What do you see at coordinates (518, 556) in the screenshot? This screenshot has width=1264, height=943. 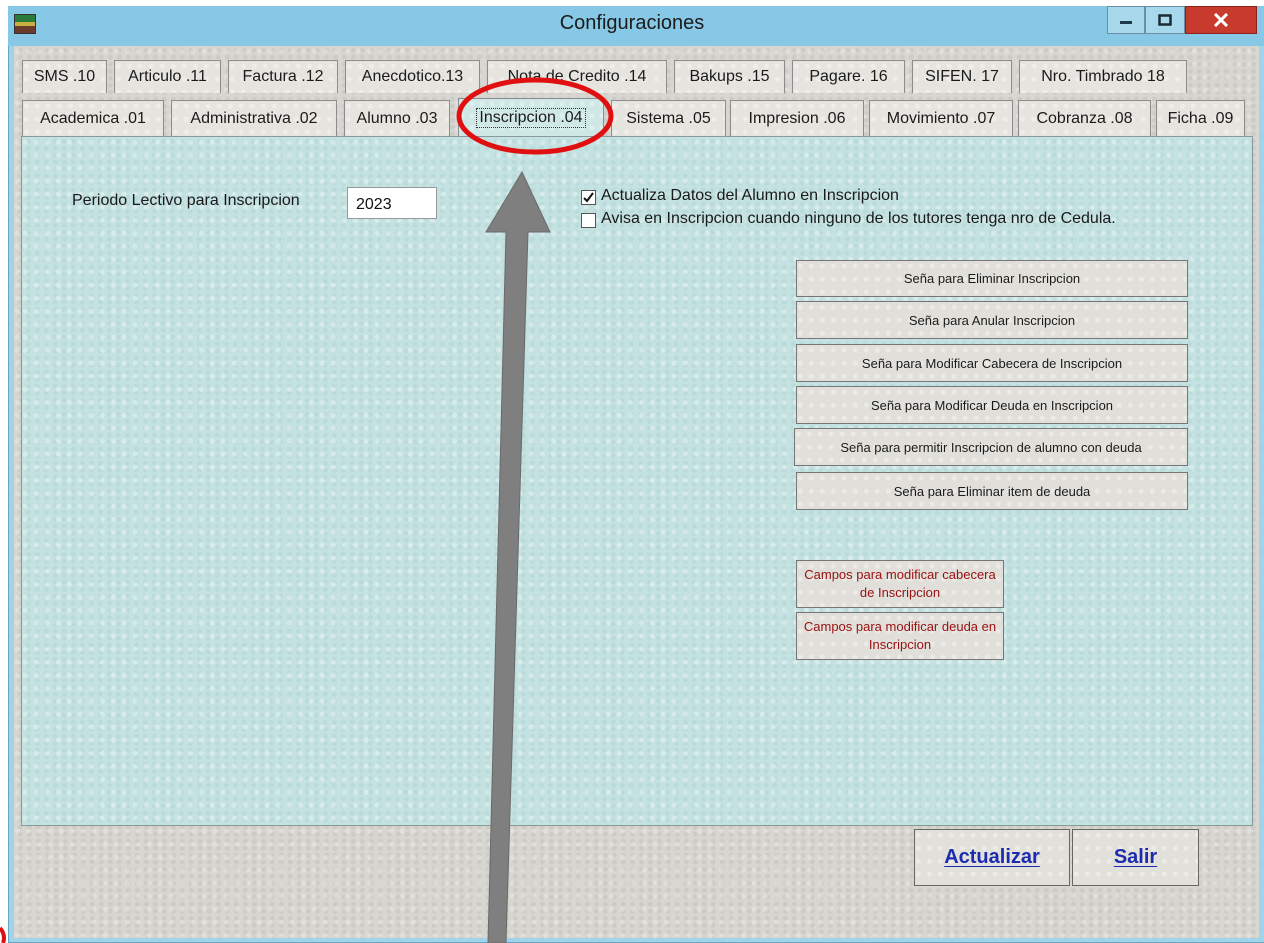 I see `pointer-arrow-icon` at bounding box center [518, 556].